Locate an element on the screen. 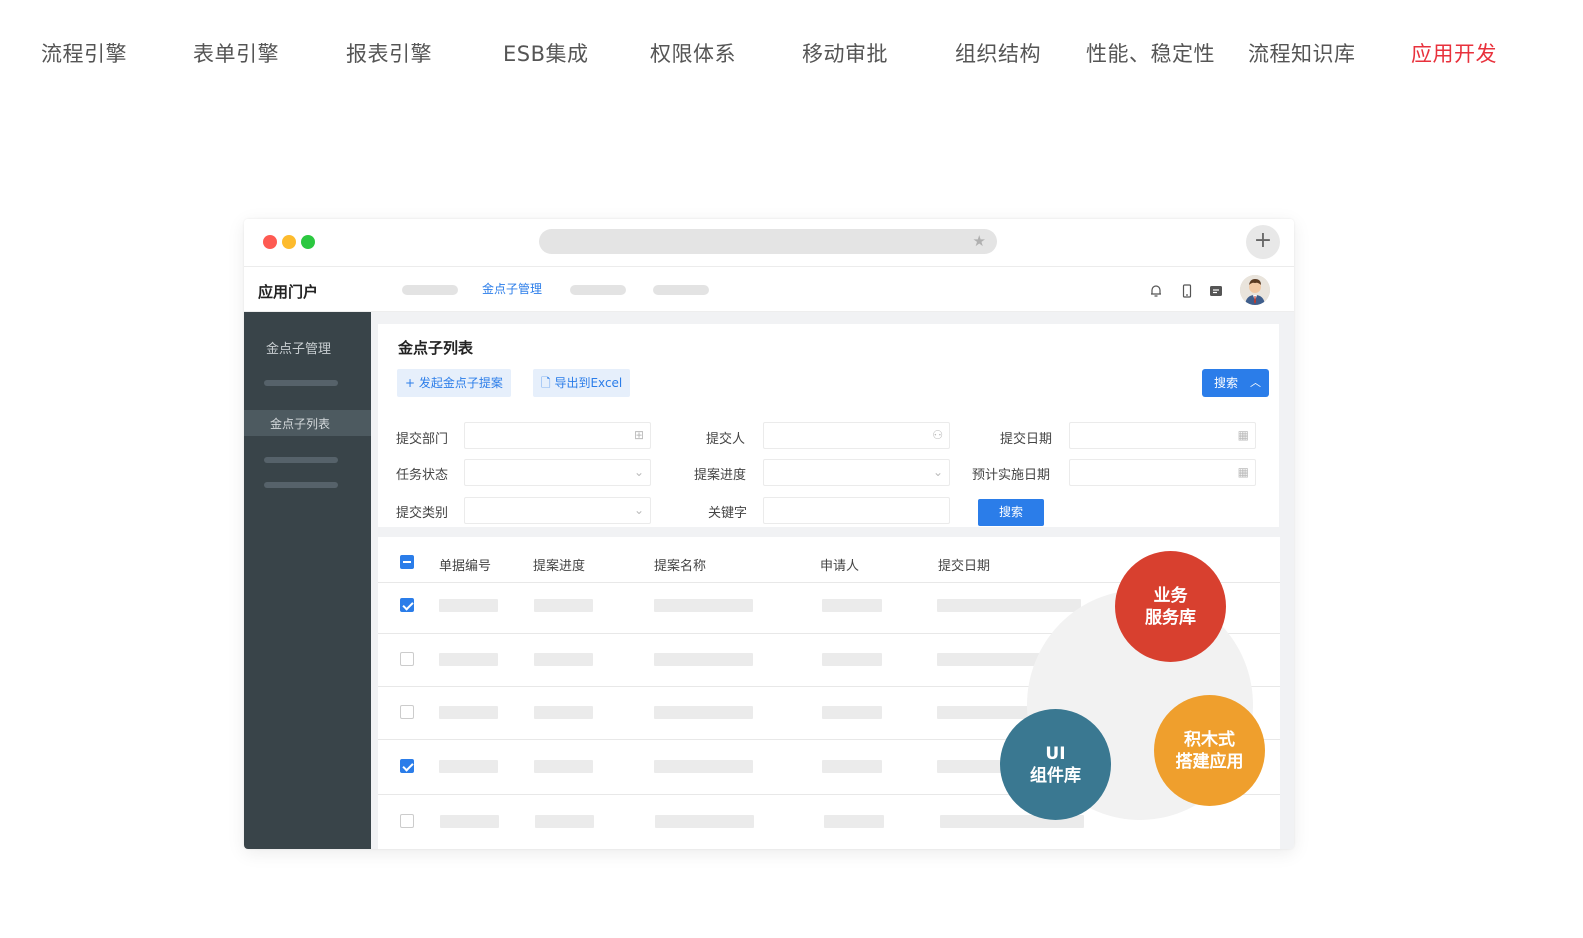 This screenshot has height=938, width=1583. export-excel-label: 导出到Excel is located at coordinates (588, 383).